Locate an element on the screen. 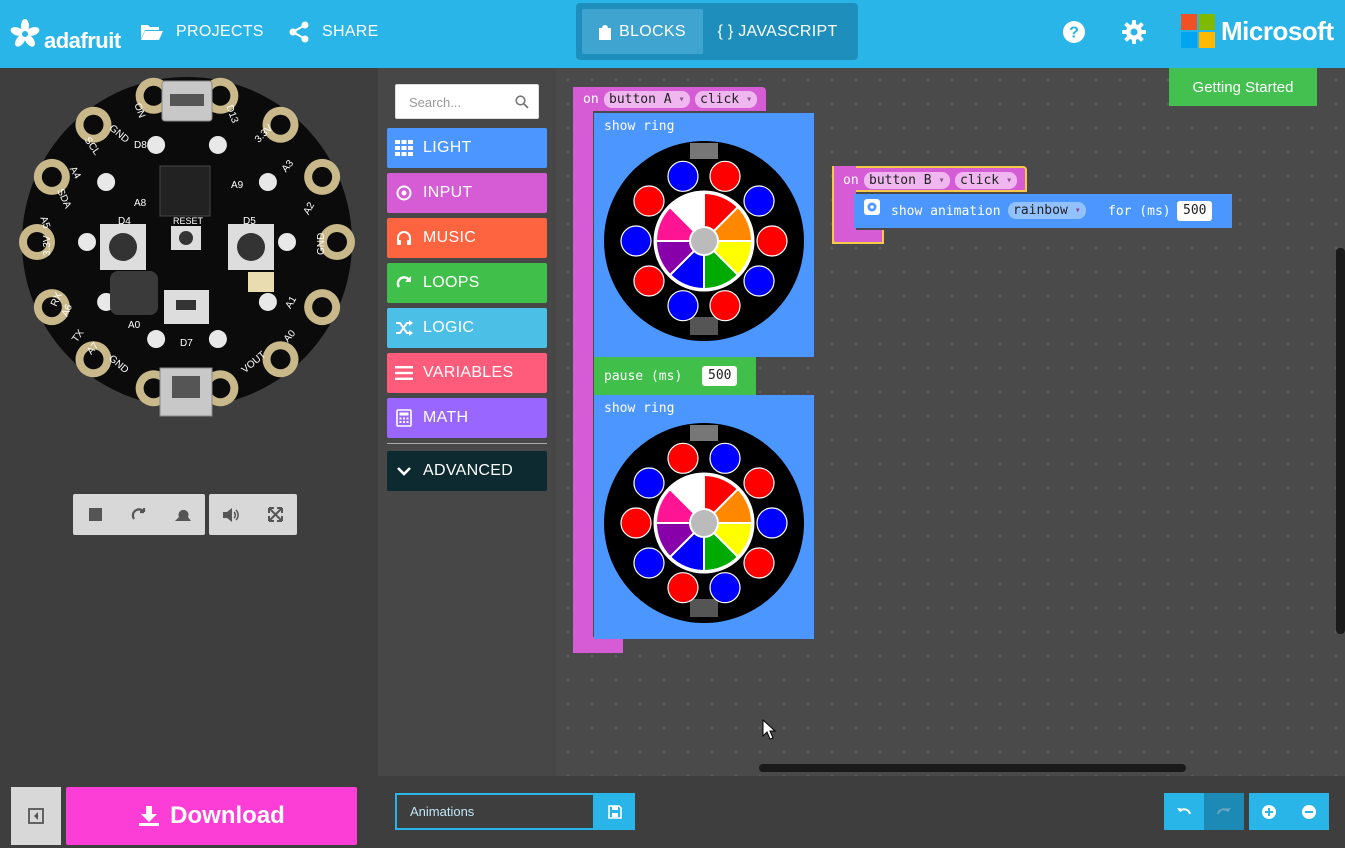 The image size is (1345, 848). help-icon: ? is located at coordinates (1074, 32).